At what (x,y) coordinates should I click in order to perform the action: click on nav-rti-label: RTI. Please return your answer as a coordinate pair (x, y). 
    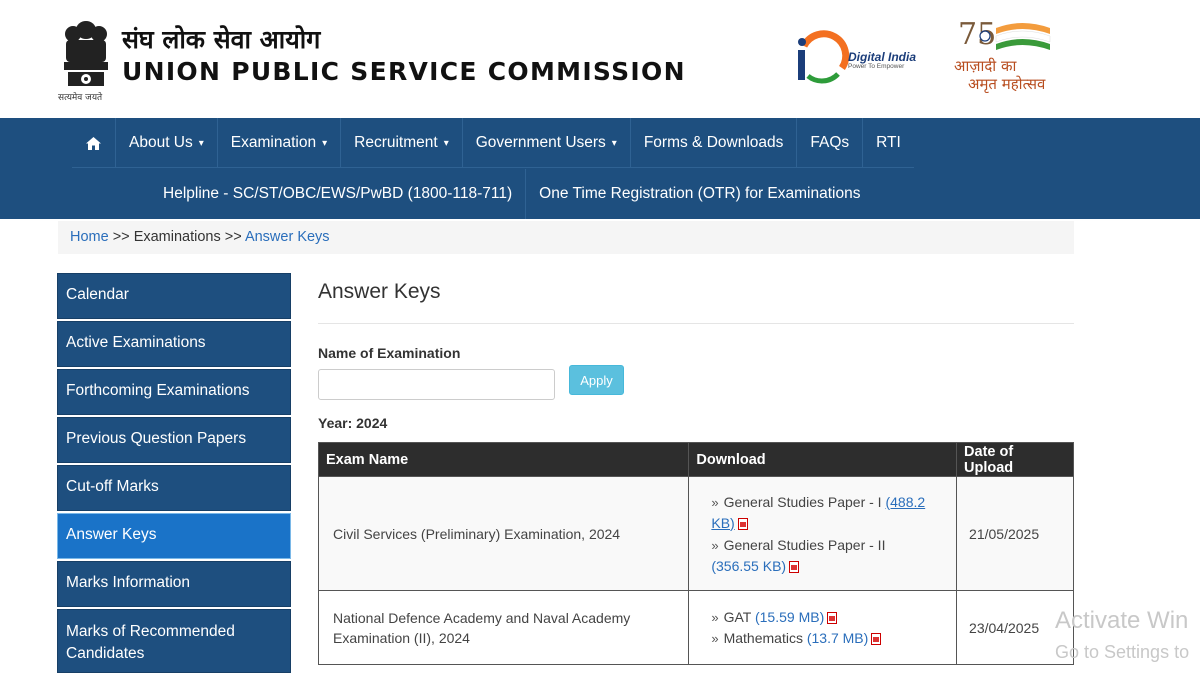
    Looking at the image, I should click on (888, 142).